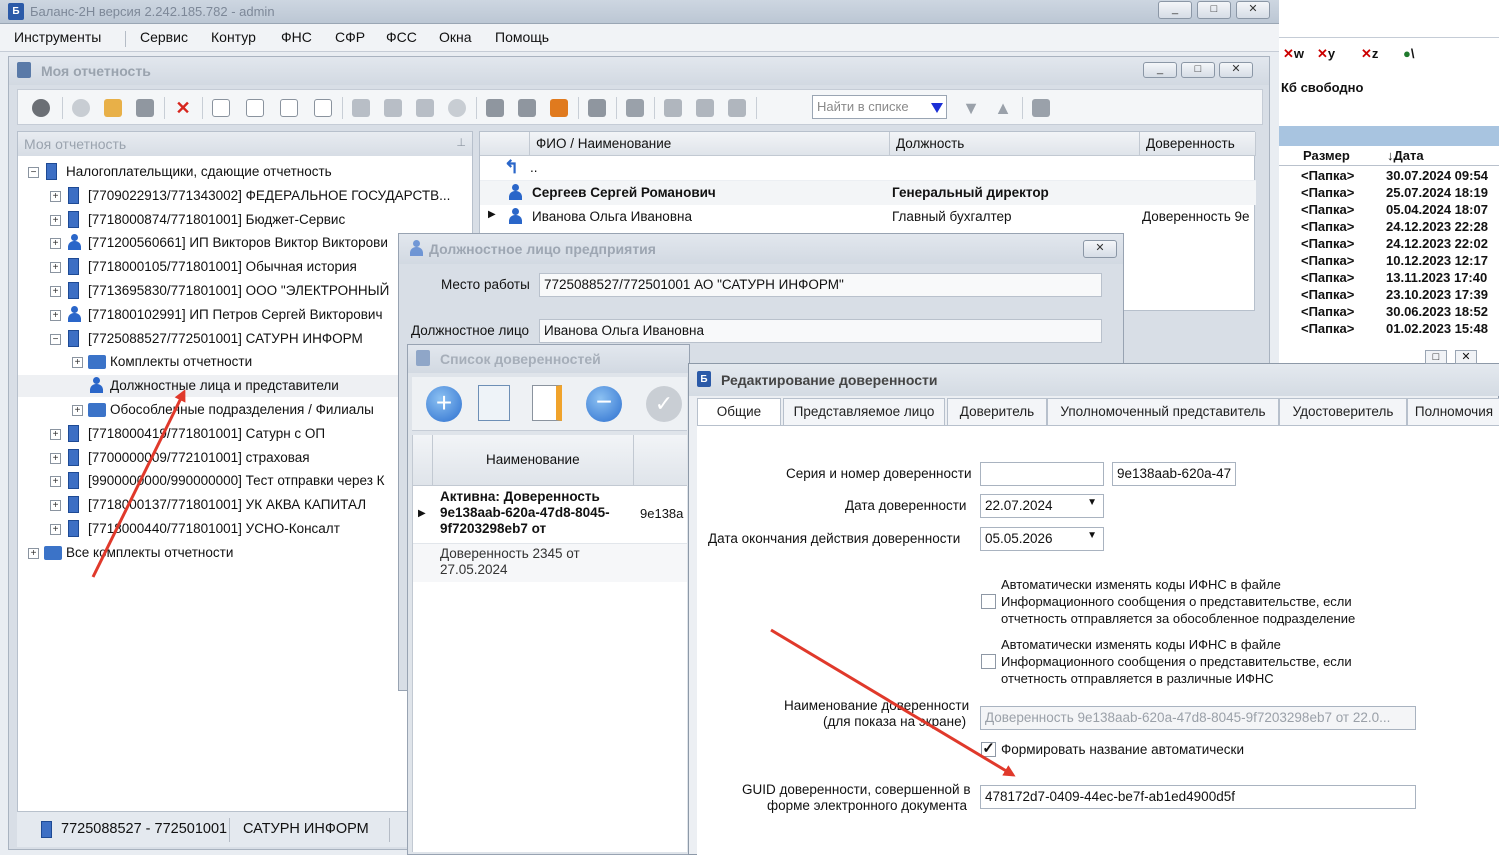 This screenshot has width=1499, height=855. I want to click on annotation-arrow-officials, so click(138, 483).